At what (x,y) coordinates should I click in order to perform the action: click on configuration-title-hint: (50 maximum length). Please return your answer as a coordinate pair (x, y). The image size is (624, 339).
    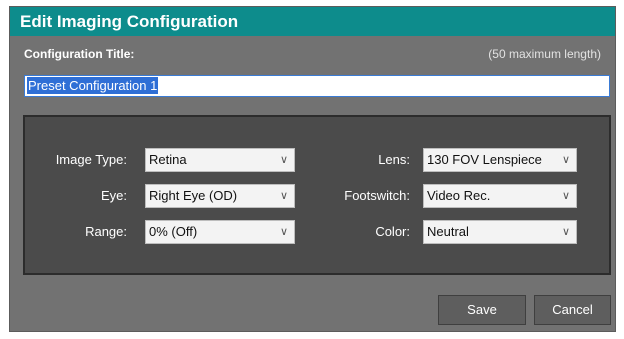
    Looking at the image, I should click on (544, 54).